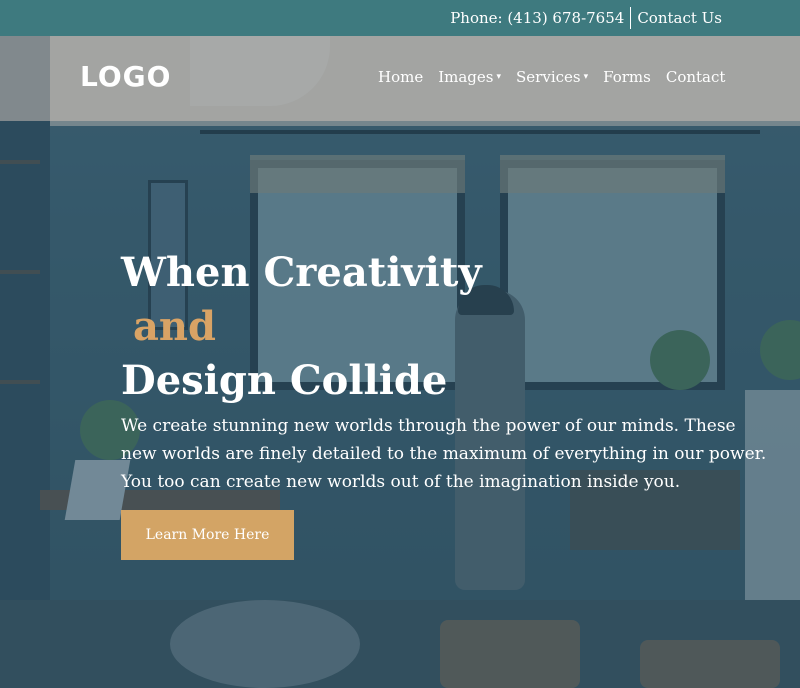 The image size is (800, 688). I want to click on hero-title-accent-word: and, so click(174, 326).